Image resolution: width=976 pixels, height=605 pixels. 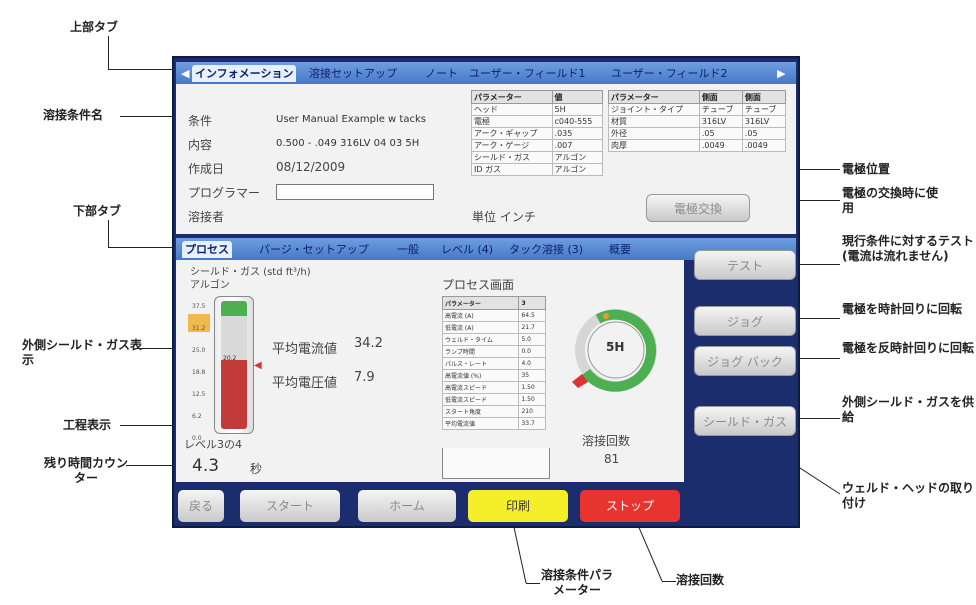 What do you see at coordinates (305, 383) in the screenshot?
I see `avg-voltage-label: 平均電圧値` at bounding box center [305, 383].